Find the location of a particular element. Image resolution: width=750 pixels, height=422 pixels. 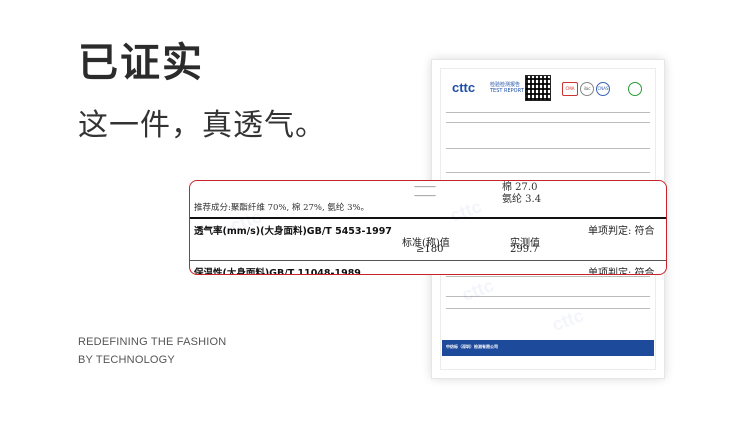

value-spandex: 氨纶 3.4 is located at coordinates (522, 199).